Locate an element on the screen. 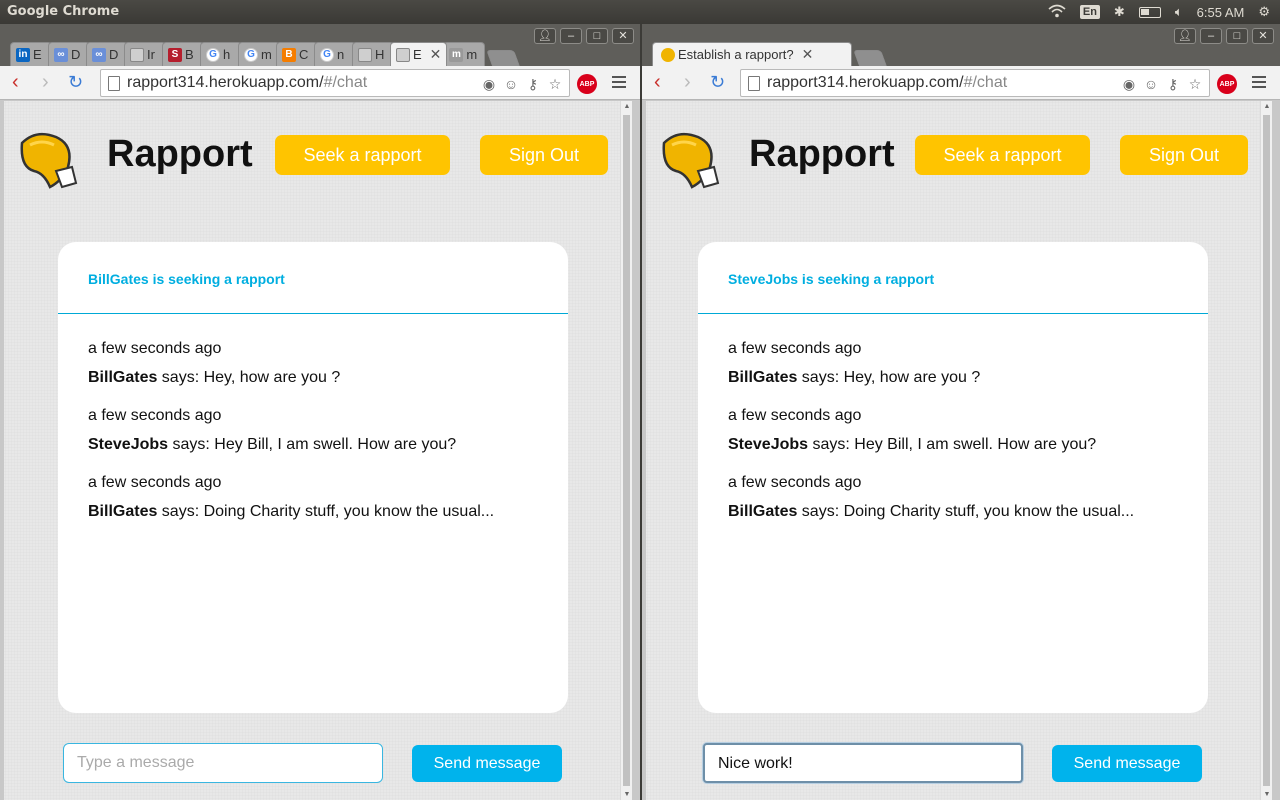 This screenshot has width=1280, height=800. tab: Gh is located at coordinates (221, 54).